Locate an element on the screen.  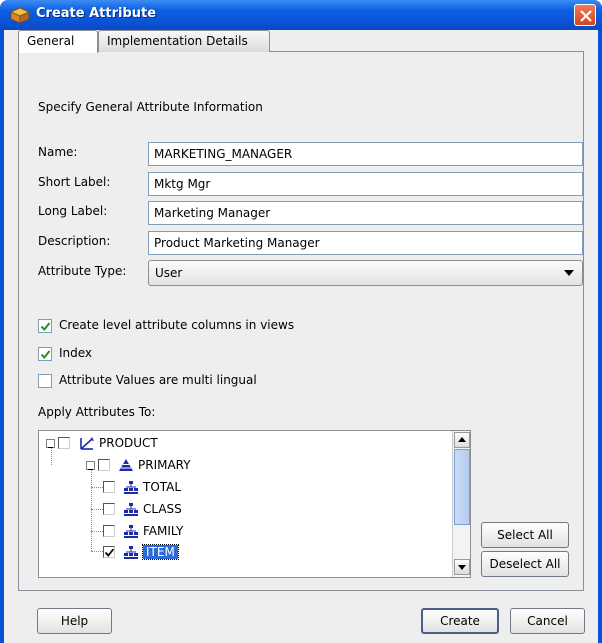
tab-implementation-details-label: Implementation Details is located at coordinates (177, 41).